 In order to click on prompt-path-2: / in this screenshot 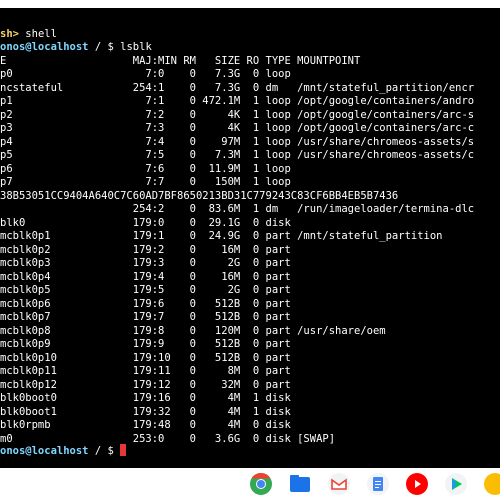, I will do `click(98, 451)`.